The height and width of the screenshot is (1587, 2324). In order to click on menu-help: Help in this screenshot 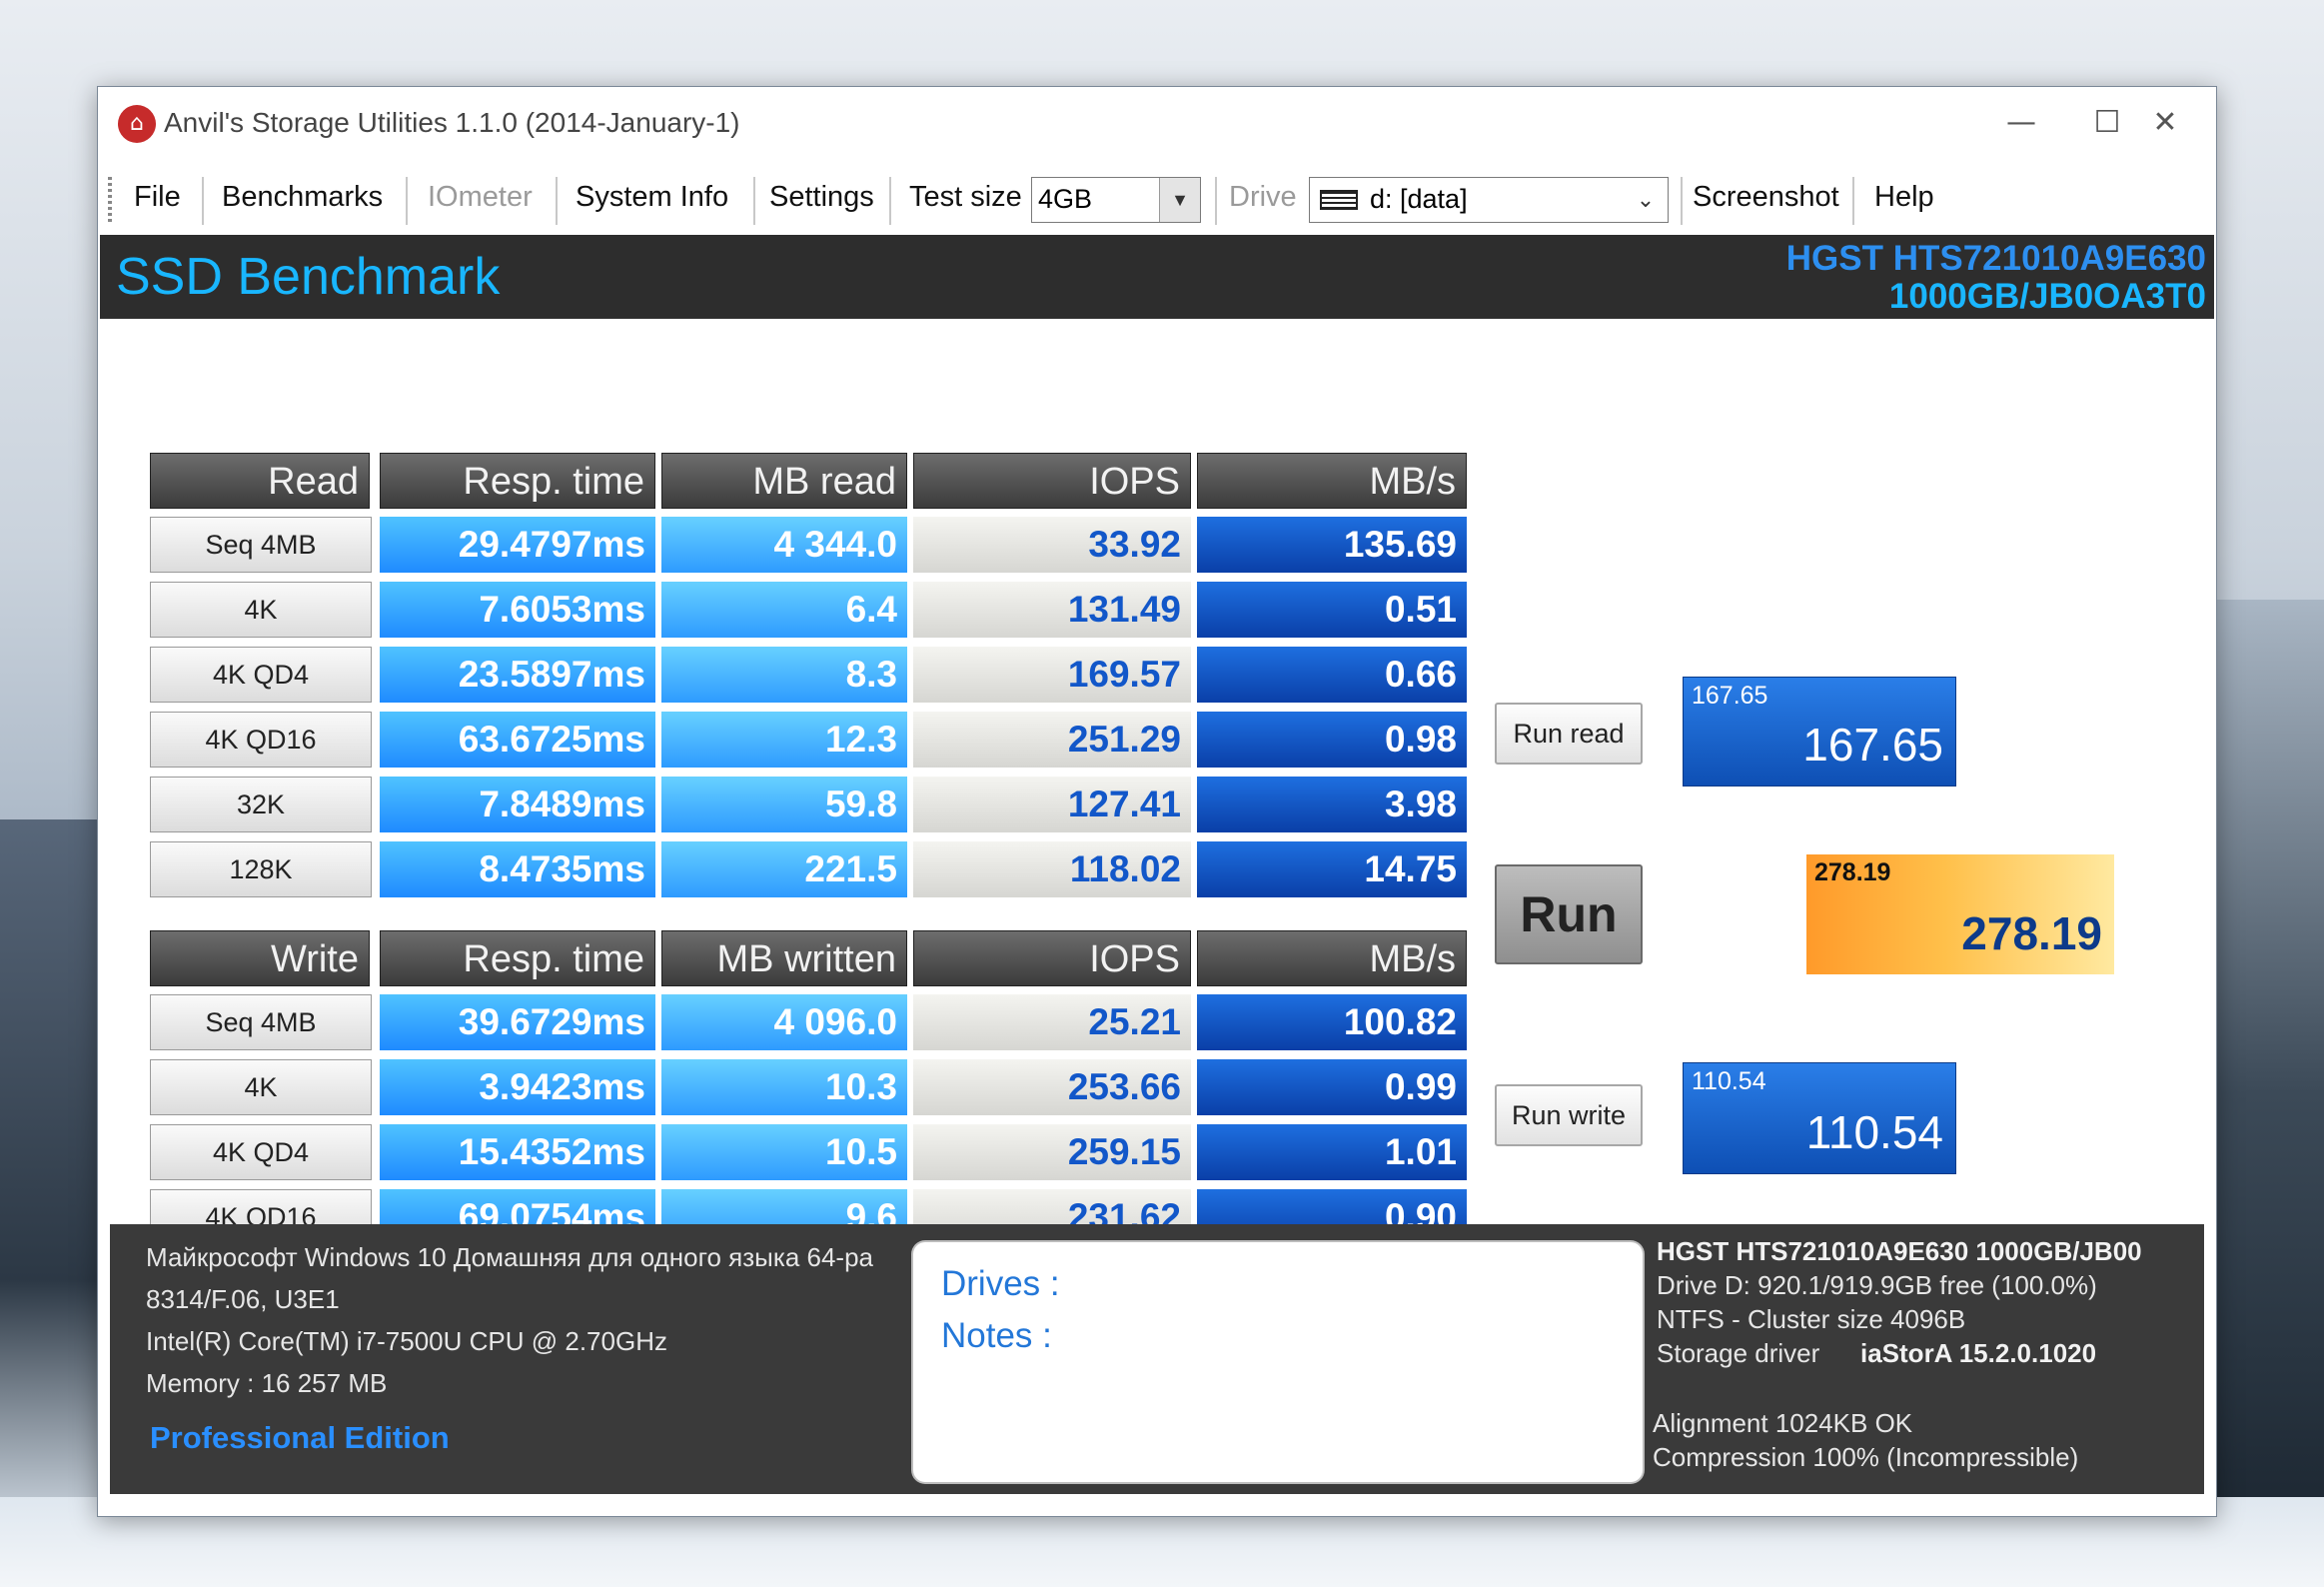, I will do `click(1904, 198)`.